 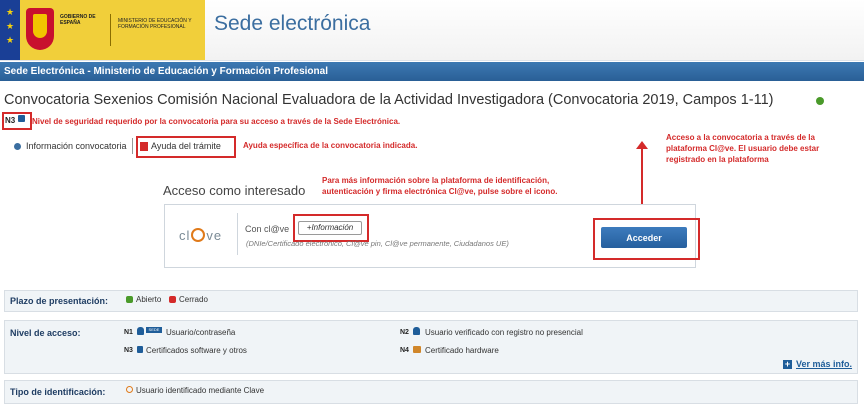 What do you see at coordinates (234, 190) in the screenshot?
I see `access-title: Acceso como interesado` at bounding box center [234, 190].